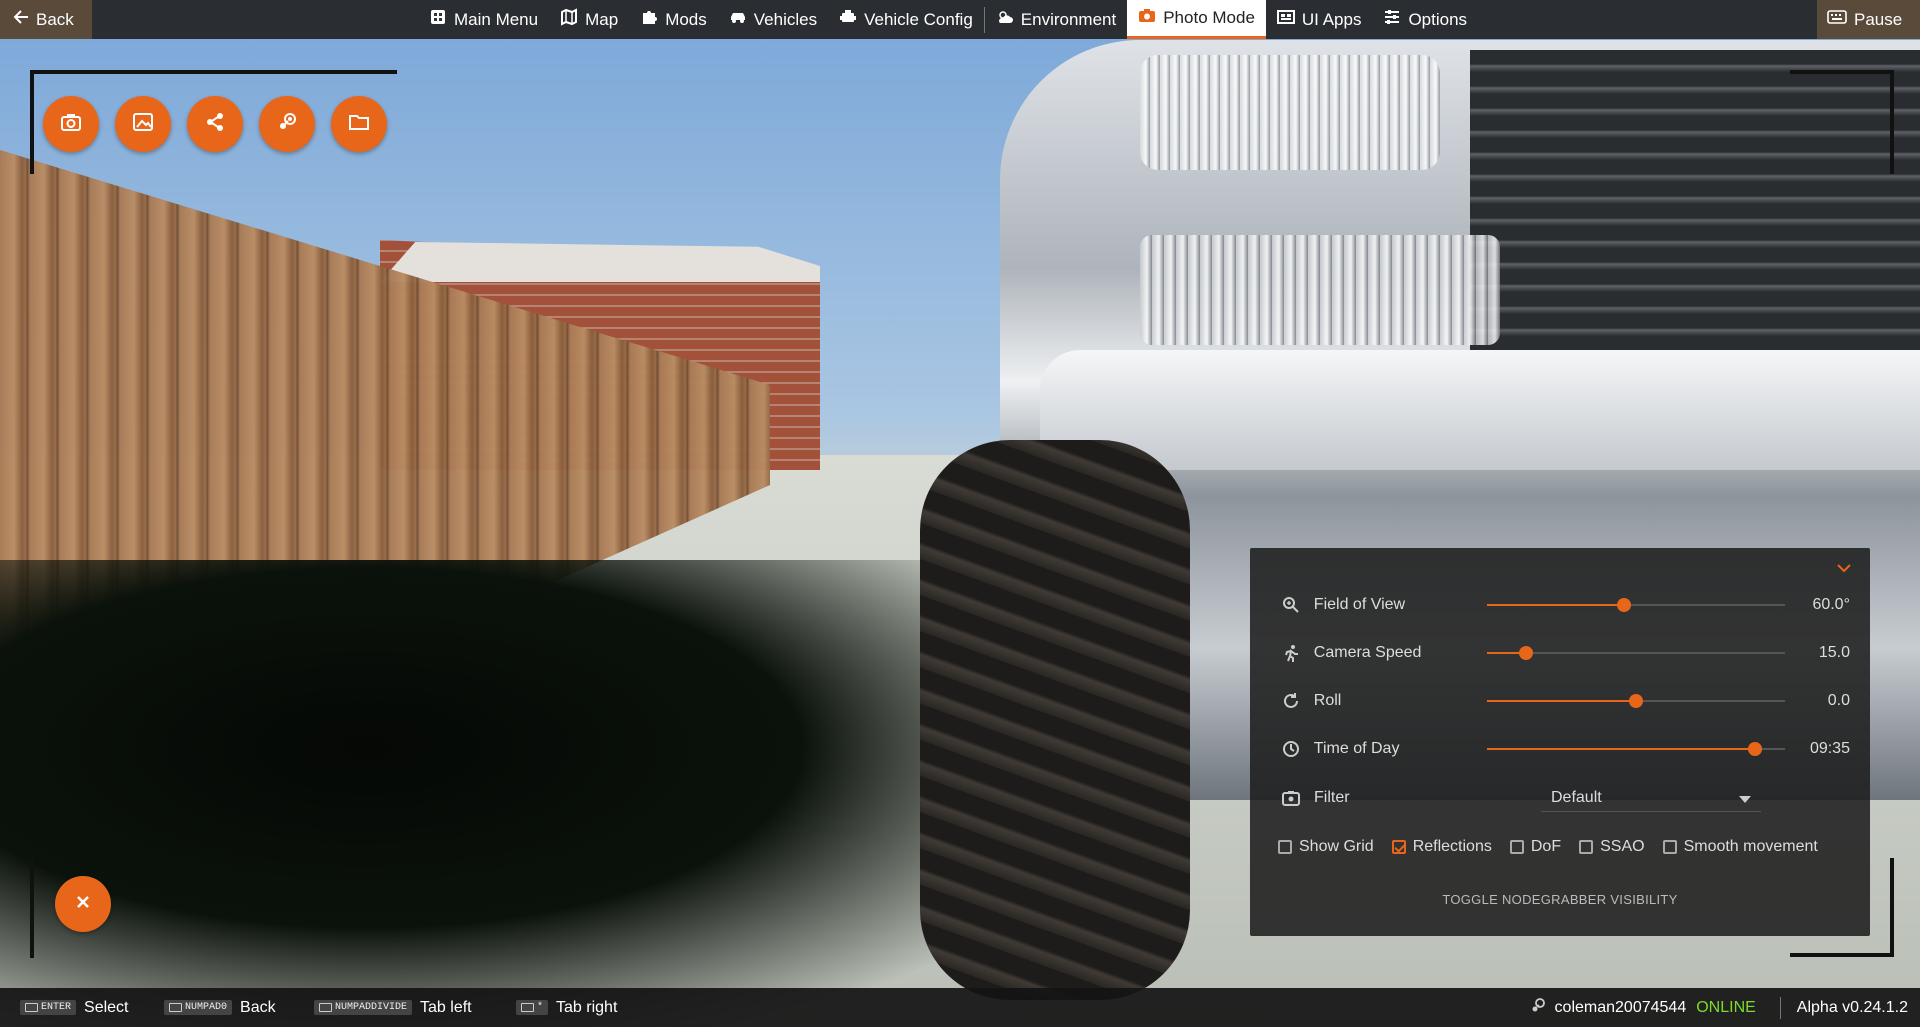 The width and height of the screenshot is (1920, 1027). I want to click on running-icon, so click(1291, 653).